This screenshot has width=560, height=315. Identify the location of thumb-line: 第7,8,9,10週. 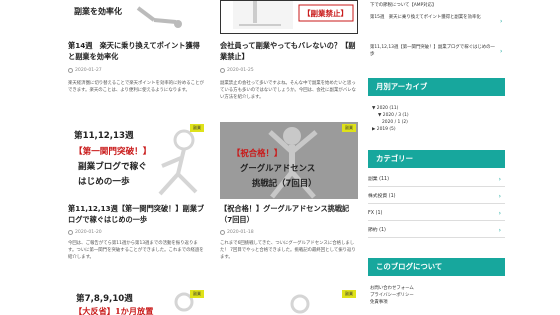
(104, 298).